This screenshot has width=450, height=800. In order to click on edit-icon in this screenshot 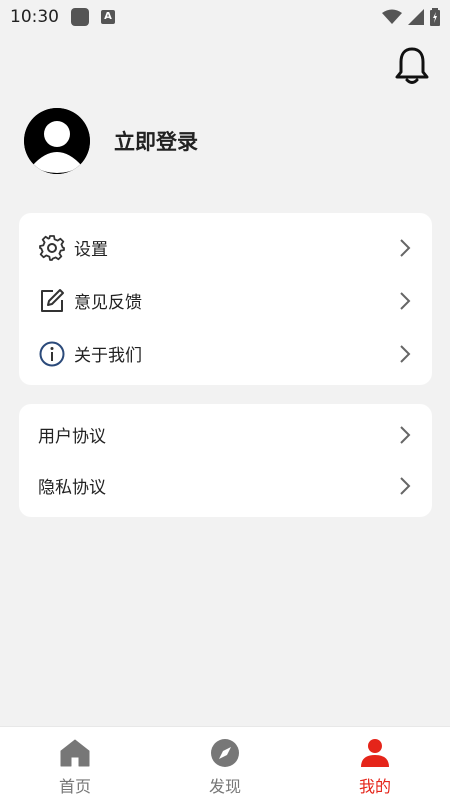, I will do `click(52, 301)`.